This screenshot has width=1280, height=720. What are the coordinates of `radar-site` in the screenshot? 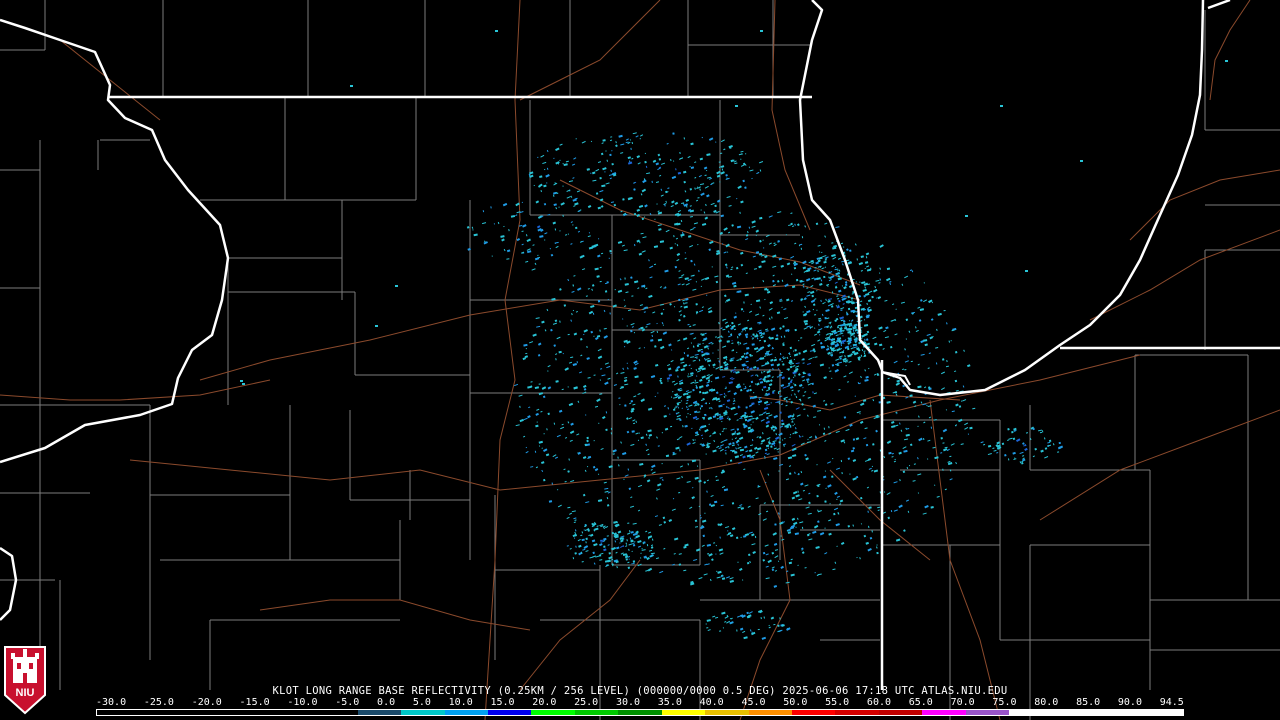 It's located at (743, 399).